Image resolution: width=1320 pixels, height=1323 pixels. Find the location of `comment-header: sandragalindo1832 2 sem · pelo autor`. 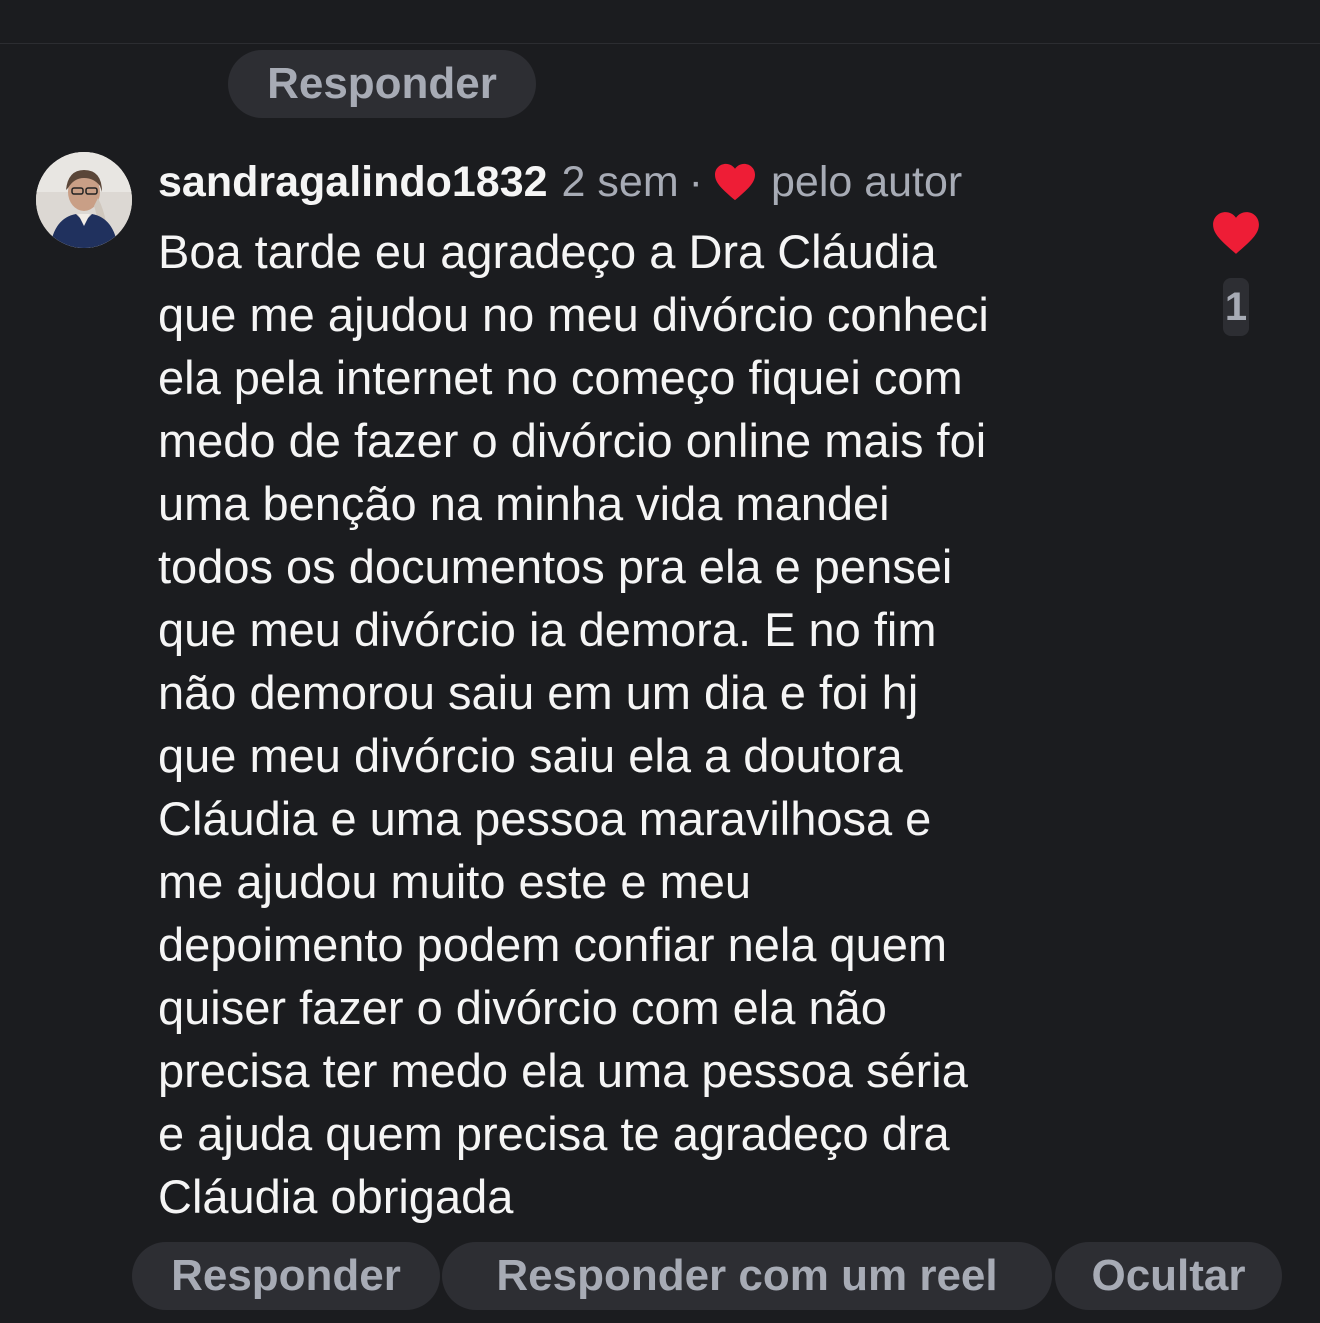

comment-header: sandragalindo1832 2 sem · pelo autor is located at coordinates (560, 182).